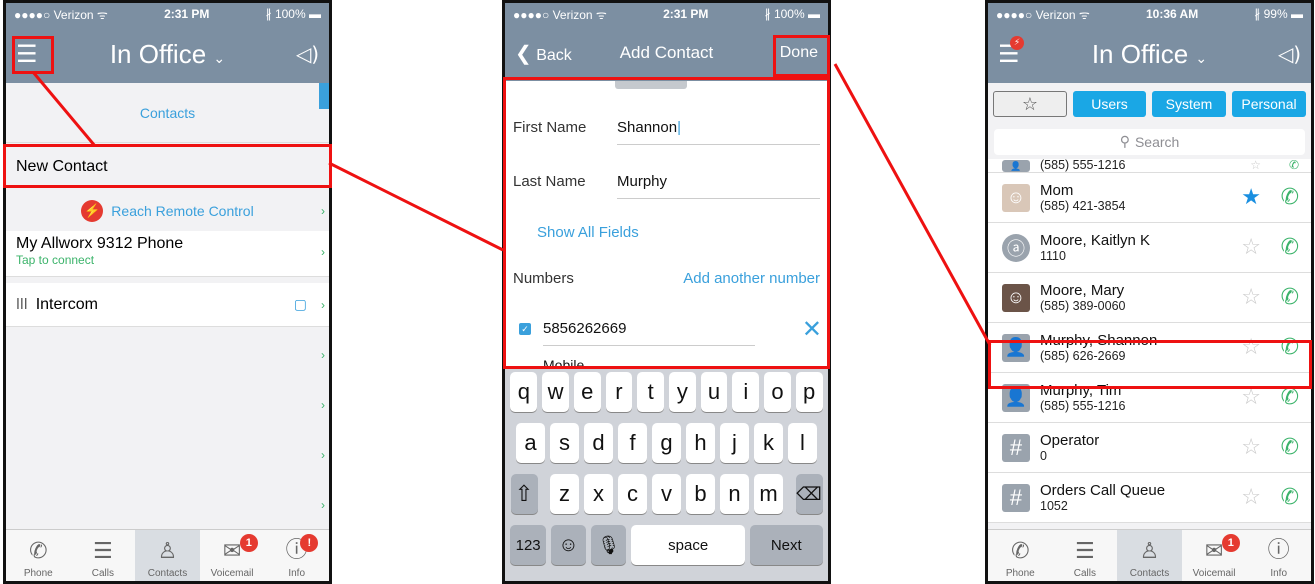  What do you see at coordinates (543, 53) in the screenshot?
I see `back-button: ❮ Back` at bounding box center [543, 53].